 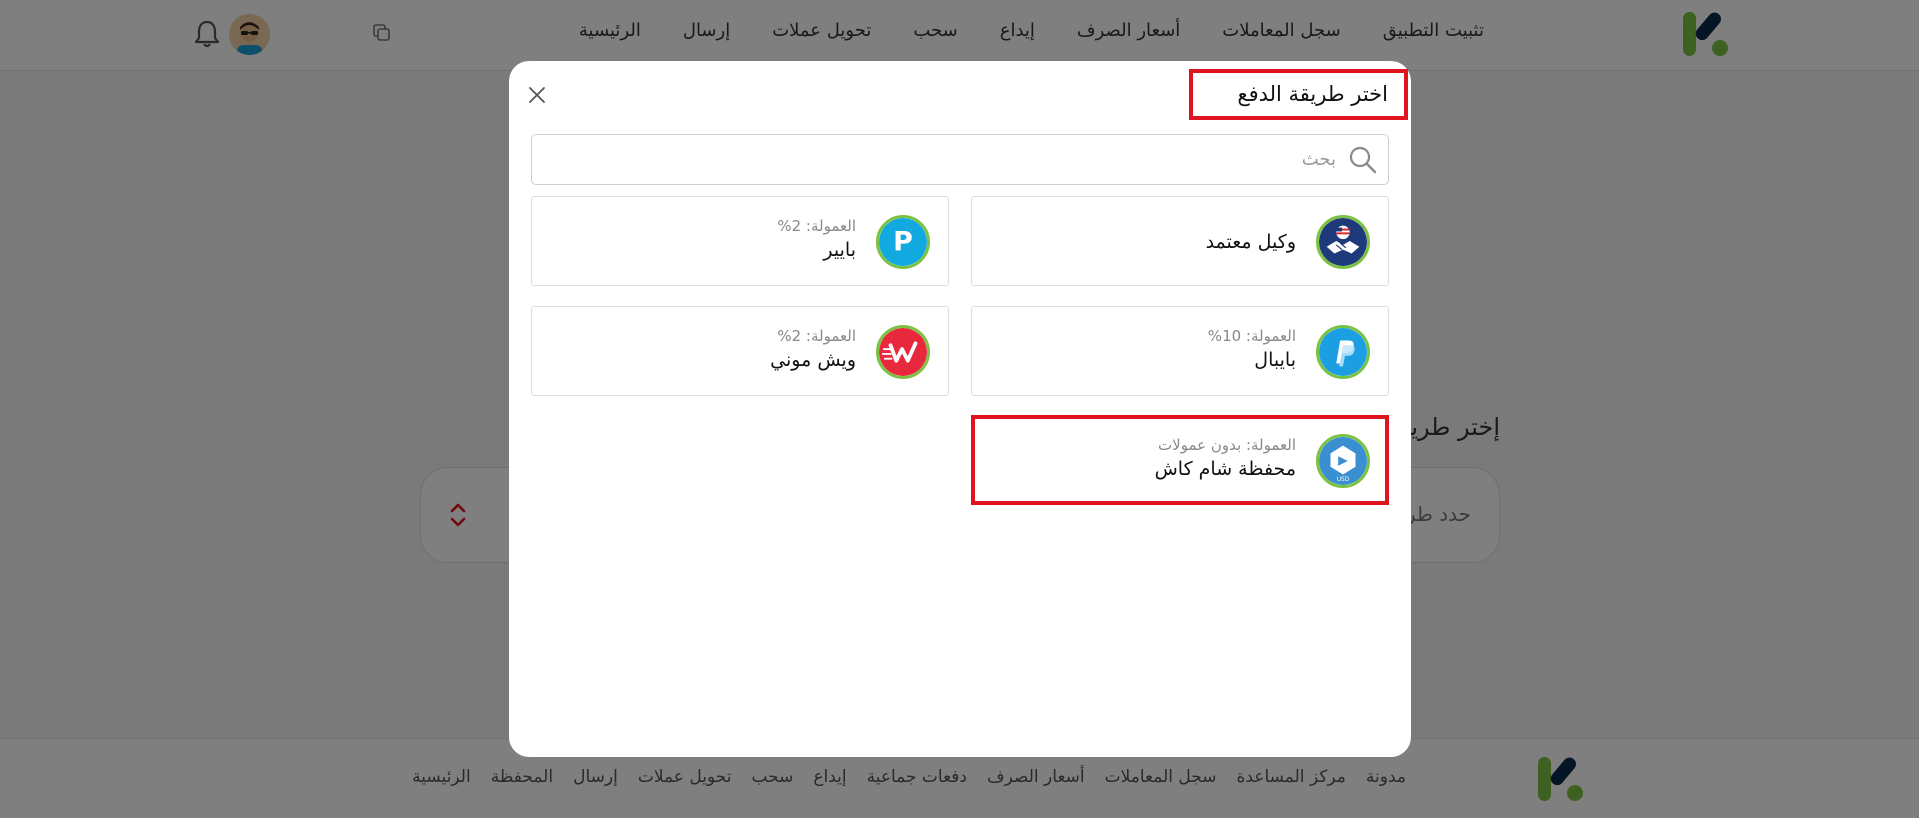 What do you see at coordinates (740, 351) in the screenshot?
I see `method-card-wish-money: العمولة: 2% ويش موني` at bounding box center [740, 351].